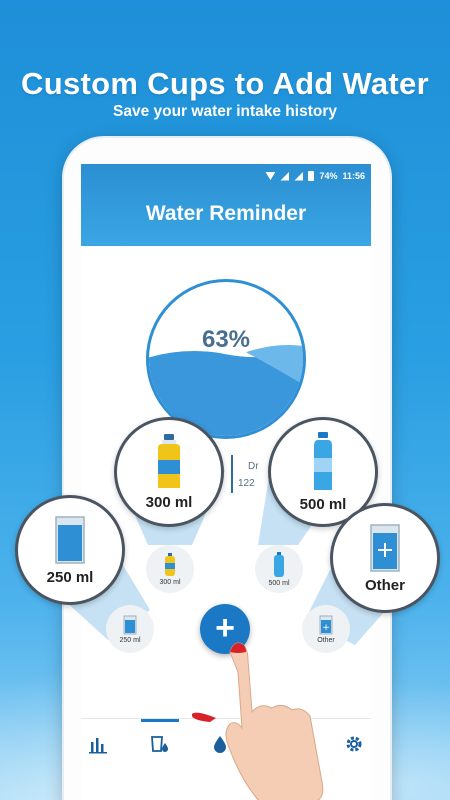 The width and height of the screenshot is (450, 800). I want to click on status-bar: 74% 11:56, so click(315, 176).